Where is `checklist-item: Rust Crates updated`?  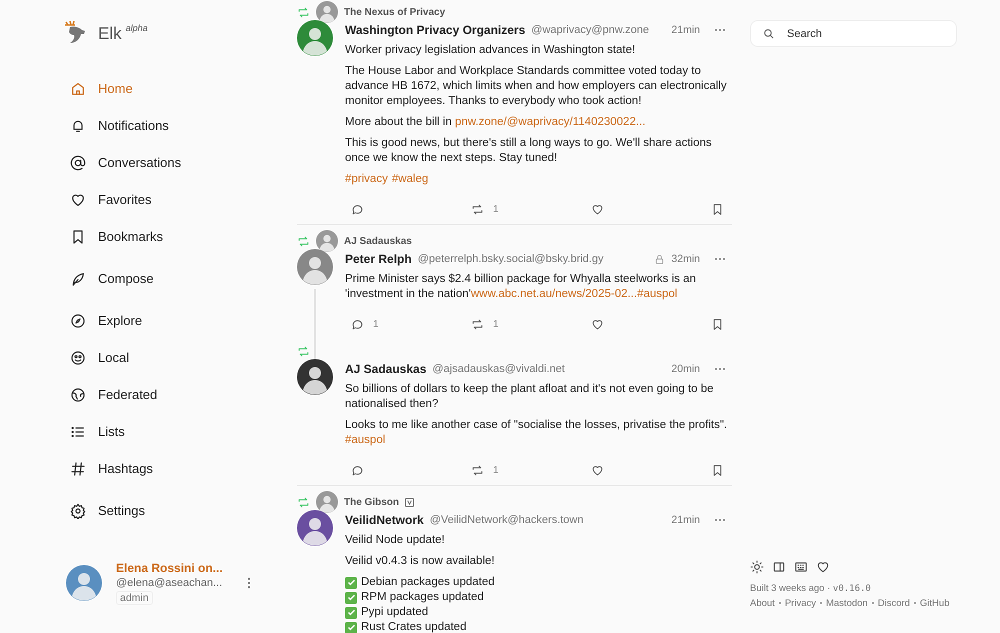 checklist-item: Rust Crates updated is located at coordinates (413, 626).